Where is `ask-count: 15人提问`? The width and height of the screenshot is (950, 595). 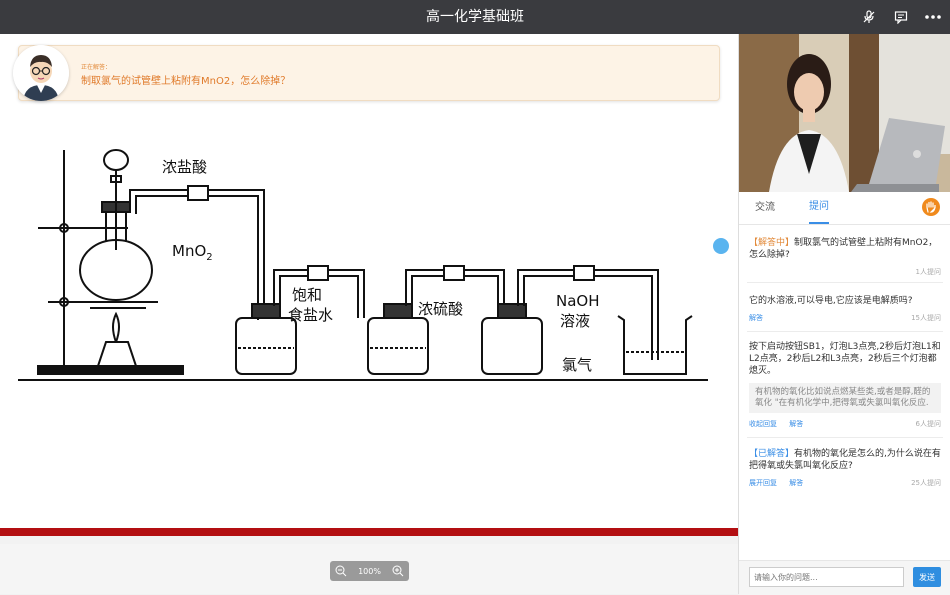
ask-count: 15人提问 is located at coordinates (926, 318).